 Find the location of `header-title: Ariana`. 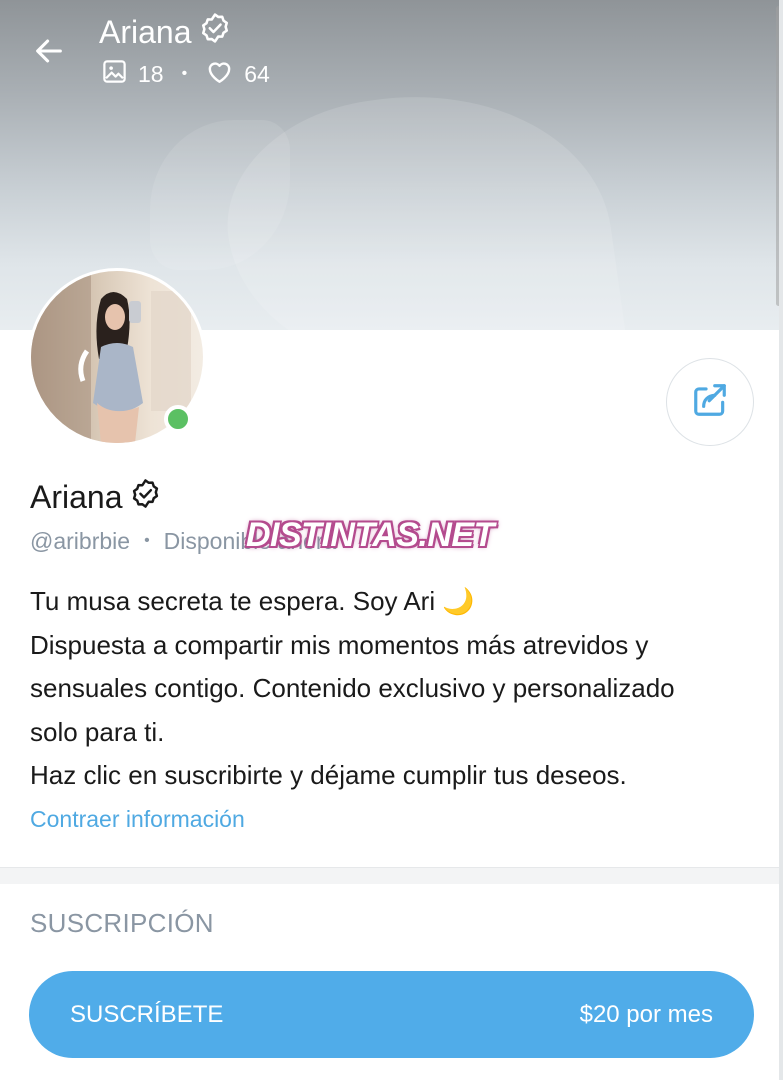

header-title: Ariana is located at coordinates (165, 32).